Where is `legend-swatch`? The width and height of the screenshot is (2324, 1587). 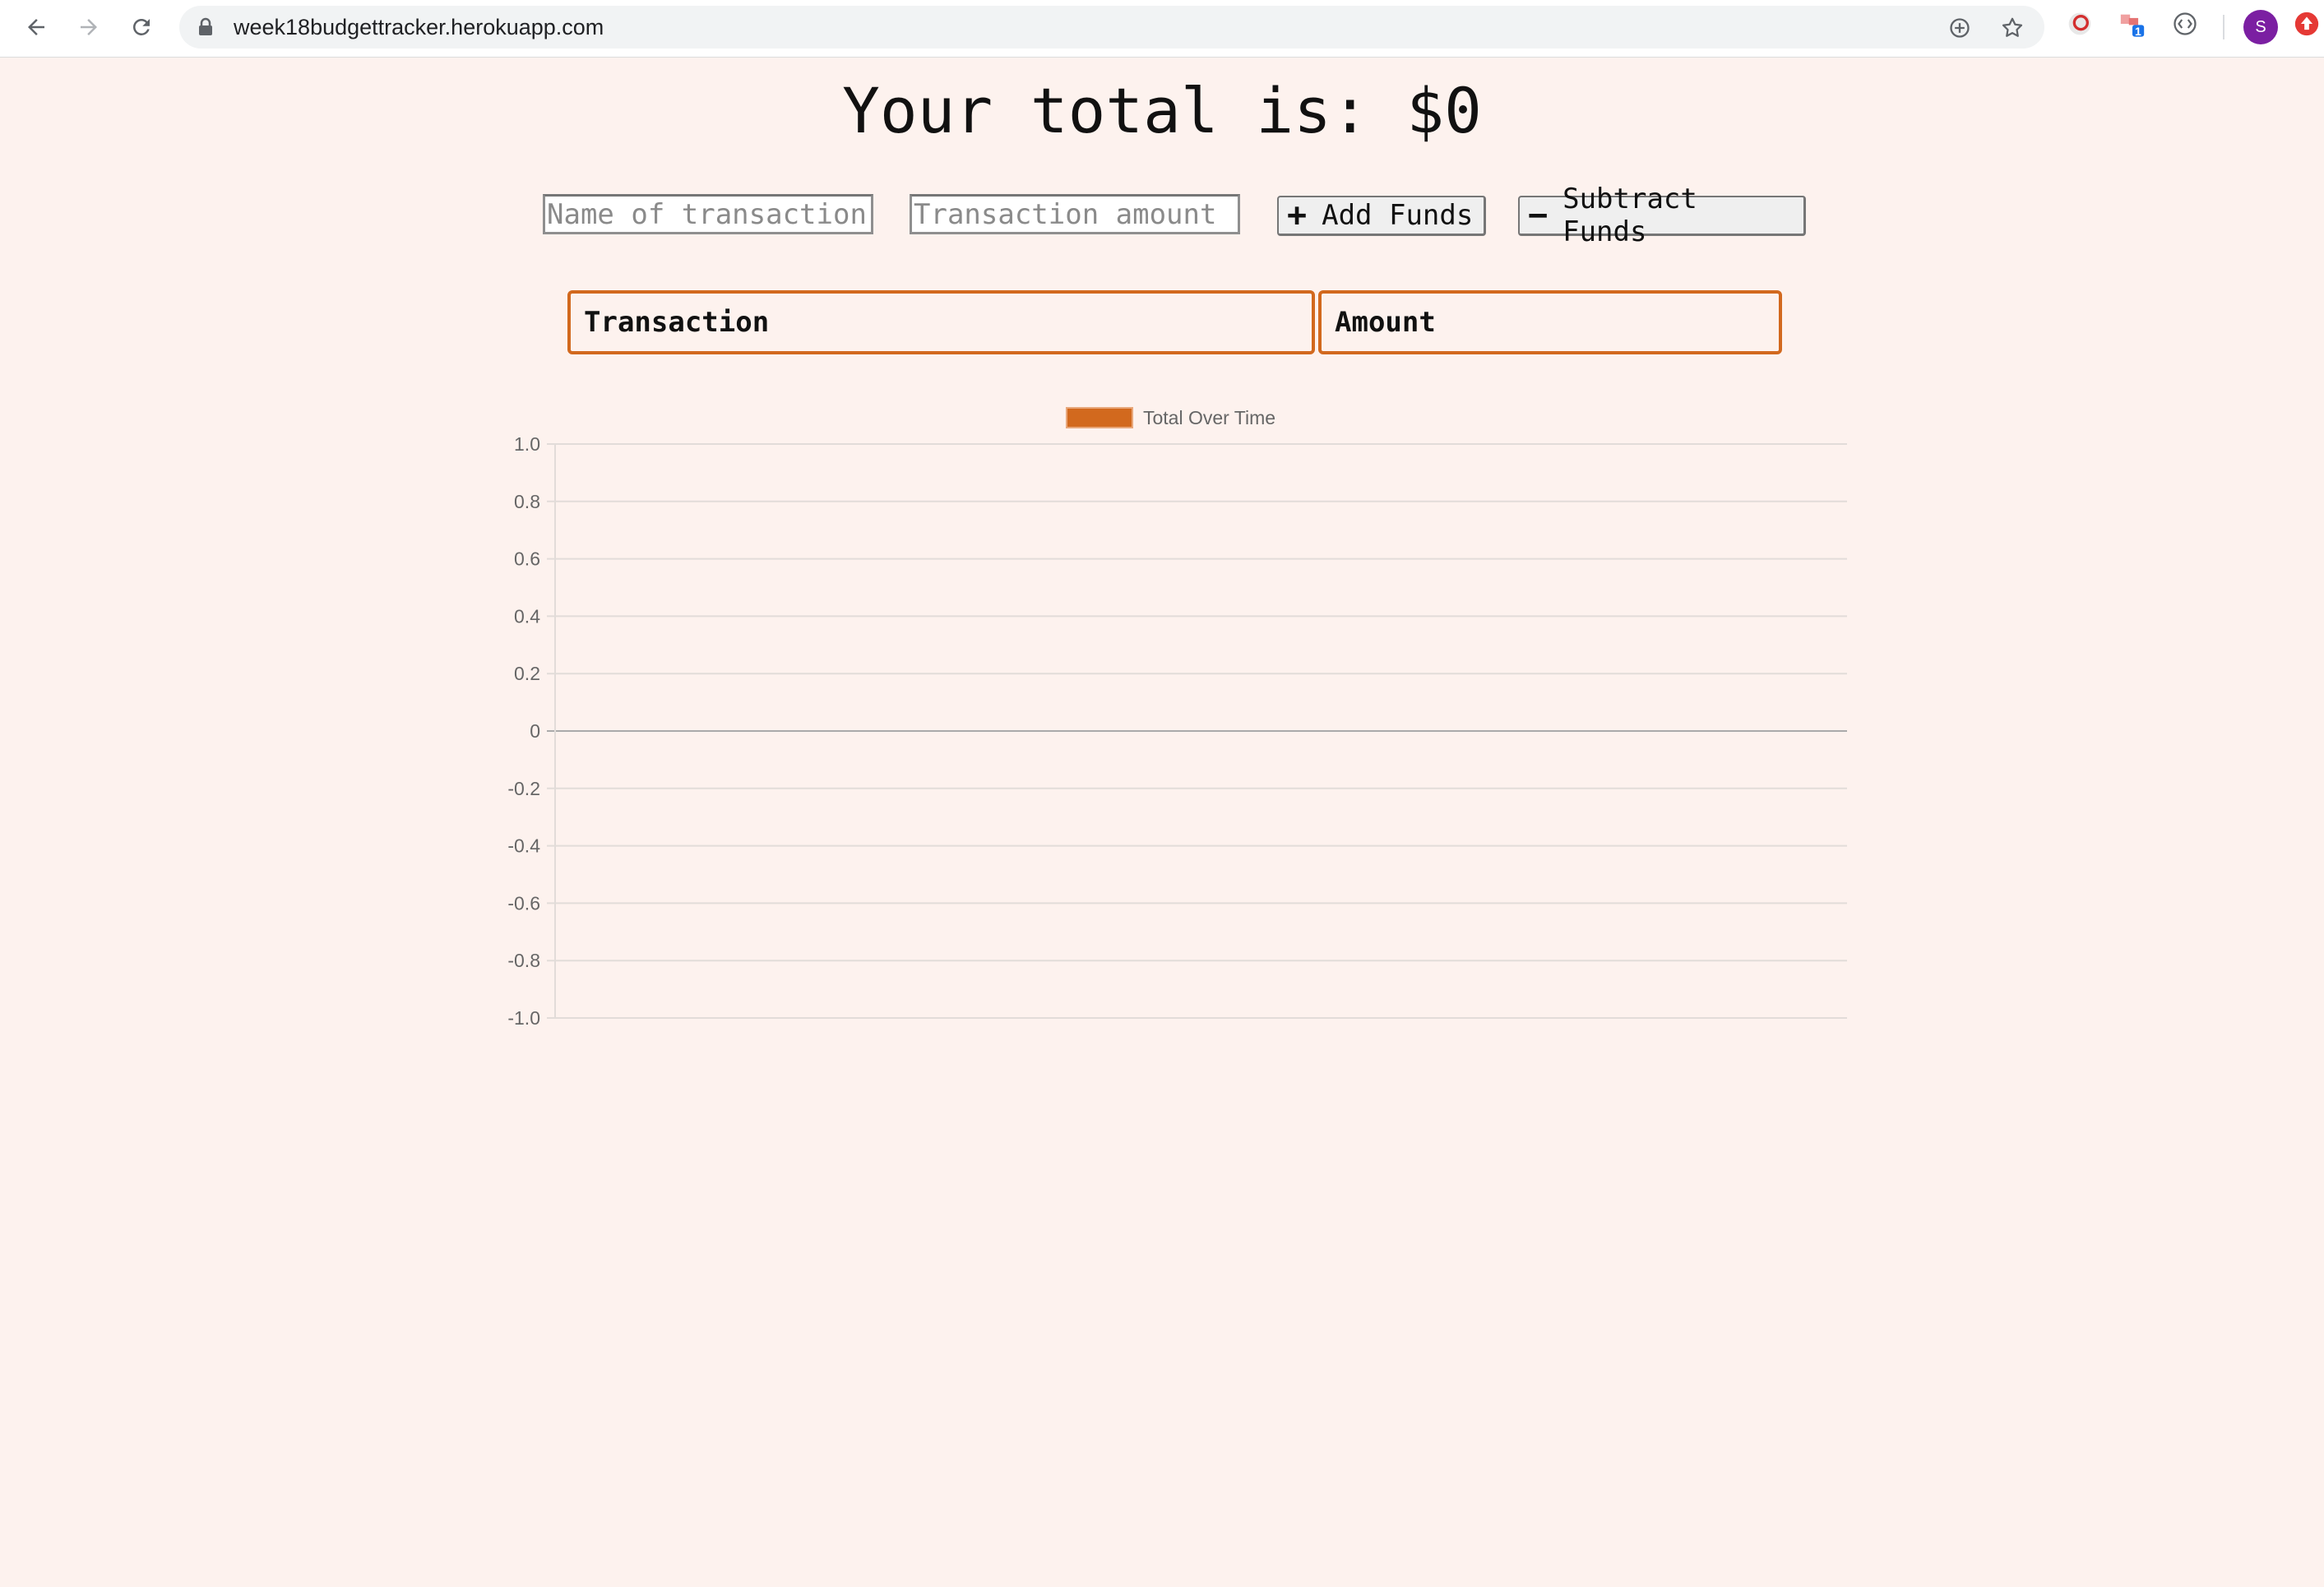 legend-swatch is located at coordinates (1099, 417).